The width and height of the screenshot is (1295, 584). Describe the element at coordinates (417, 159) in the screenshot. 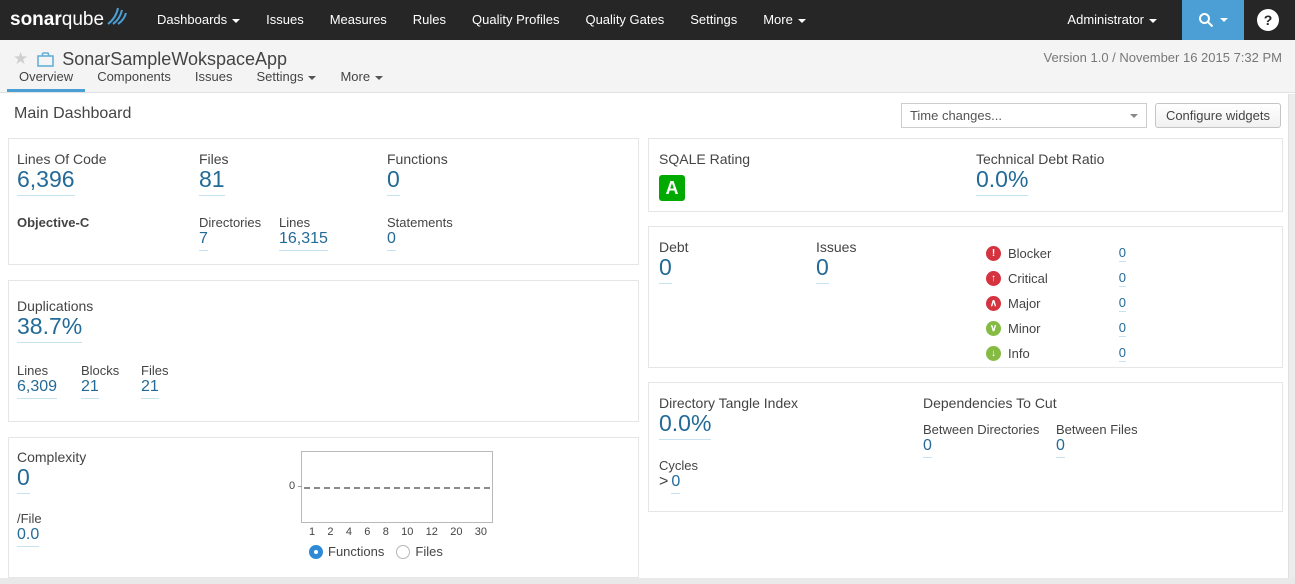

I see `functions-label: Functions` at that location.